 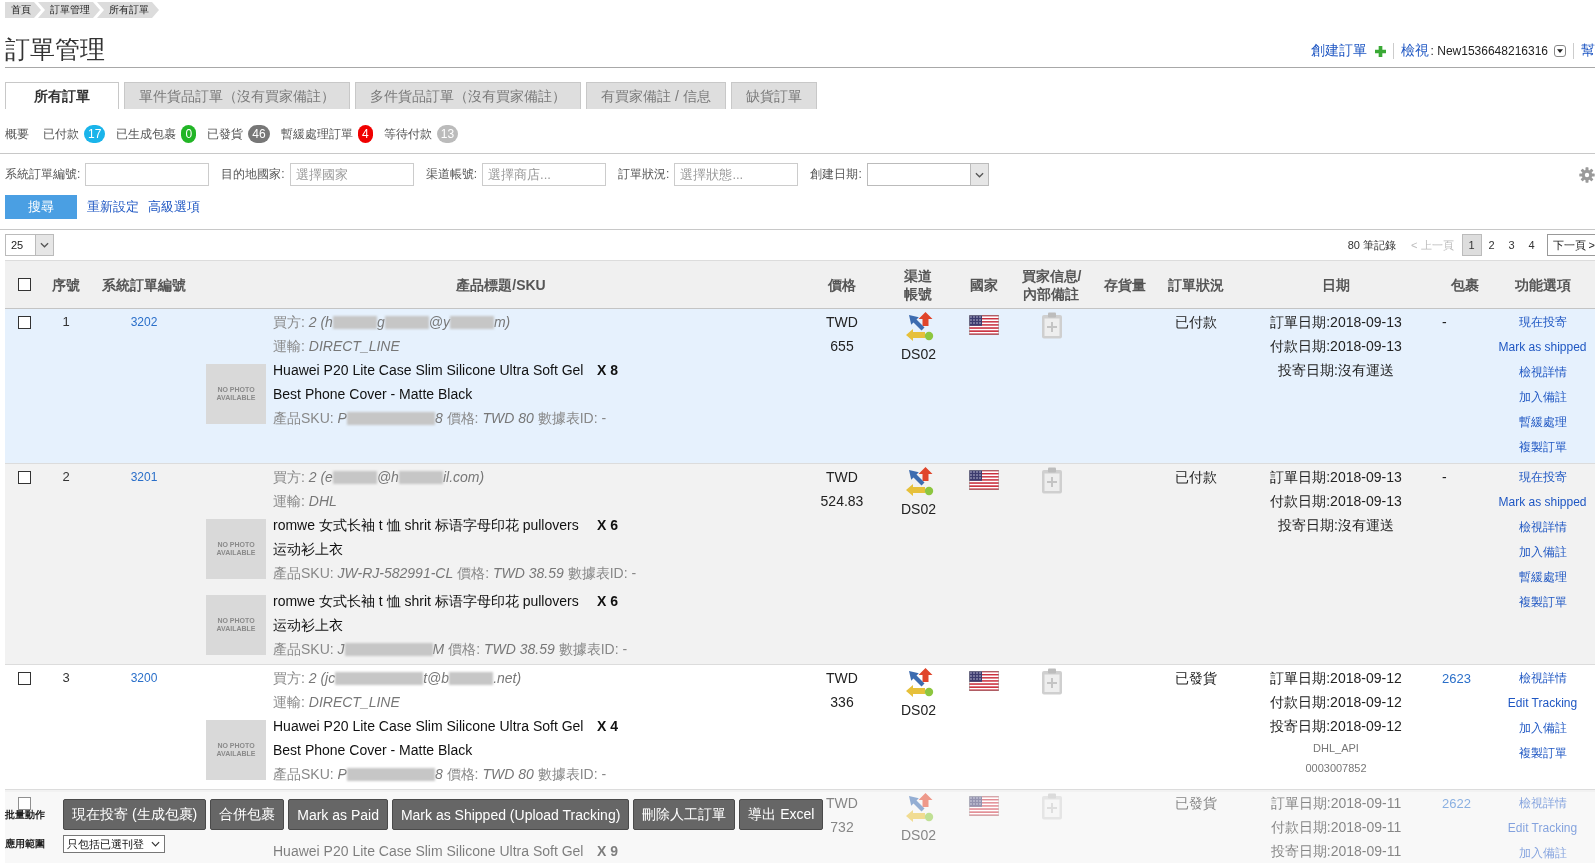 I want to click on header-checkbox, so click(x=24, y=284).